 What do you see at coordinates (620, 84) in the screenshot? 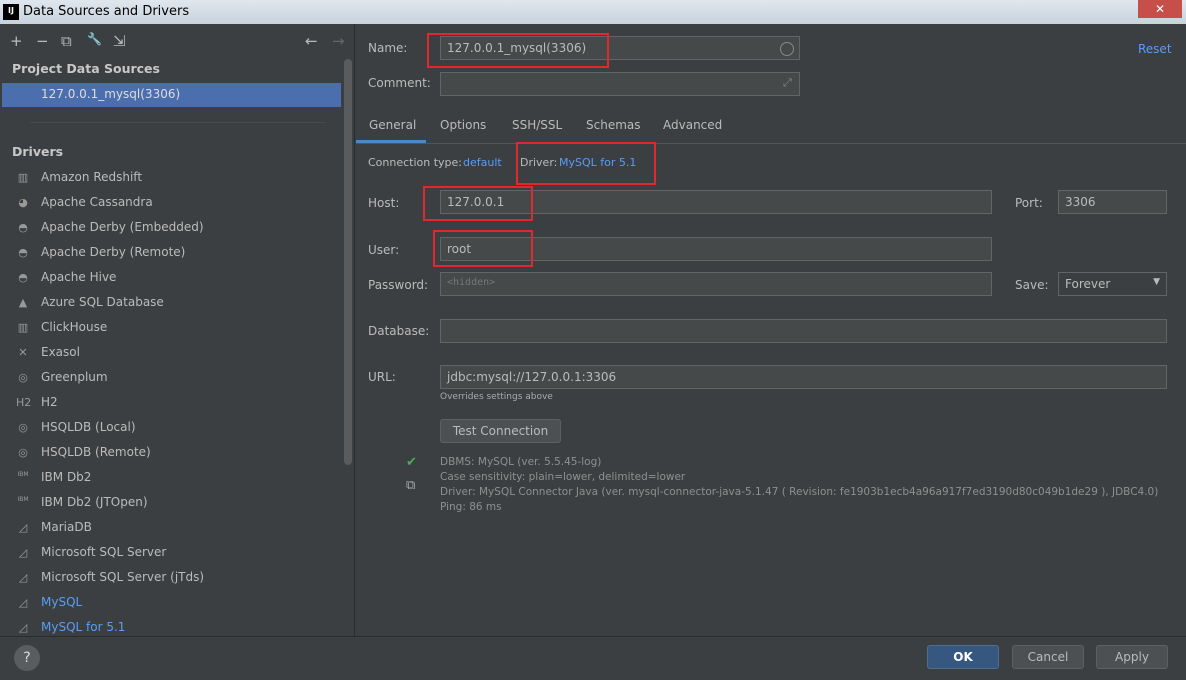
I see `comment-input` at bounding box center [620, 84].